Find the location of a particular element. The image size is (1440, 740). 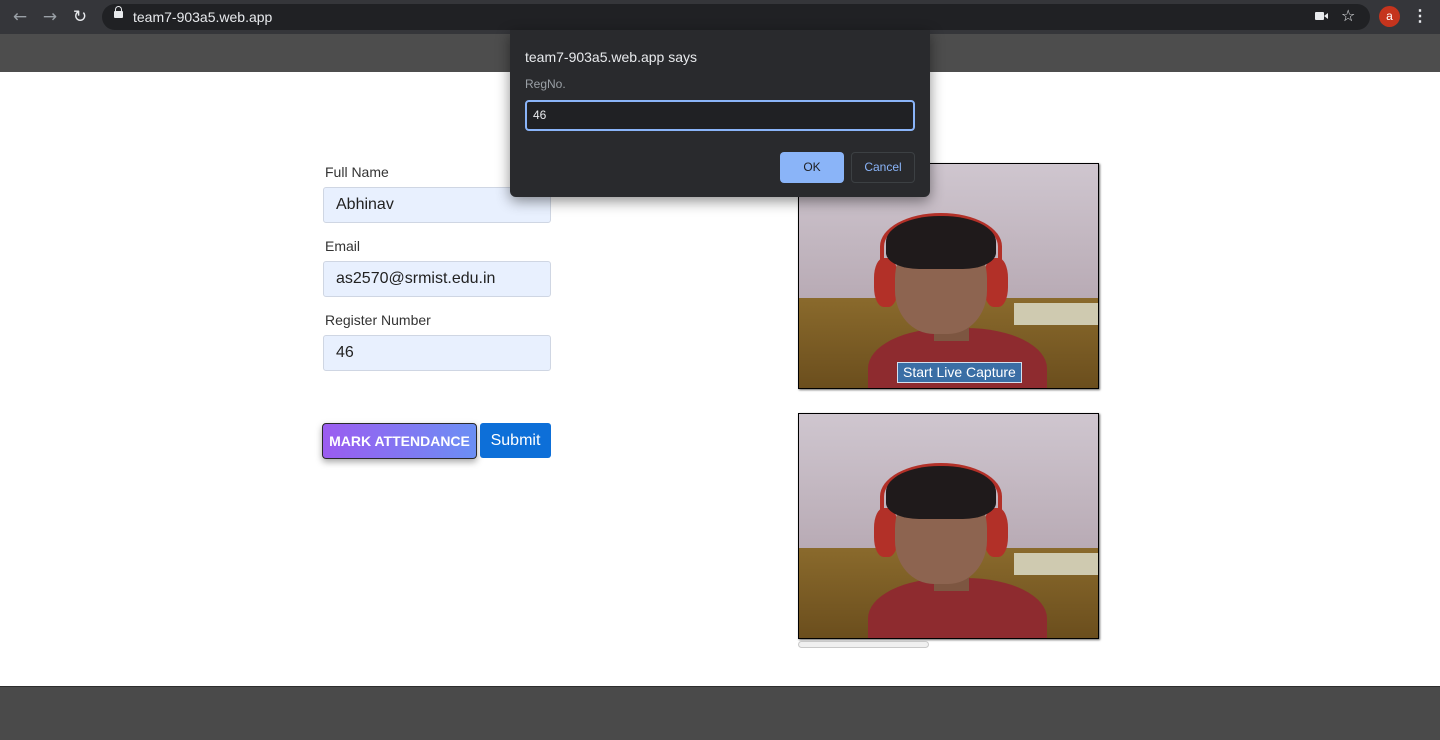

dialog-input: 46 is located at coordinates (720, 115).